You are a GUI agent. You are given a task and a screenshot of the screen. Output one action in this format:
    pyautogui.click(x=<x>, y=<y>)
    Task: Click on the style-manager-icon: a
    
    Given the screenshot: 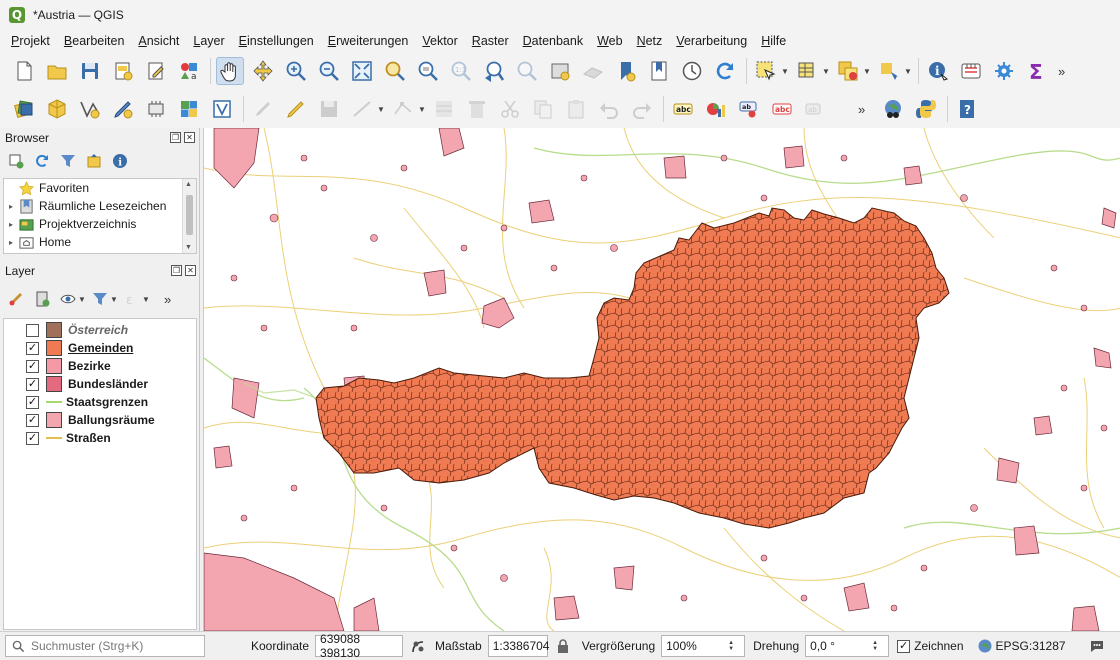 What is the action you would take?
    pyautogui.click(x=189, y=71)
    